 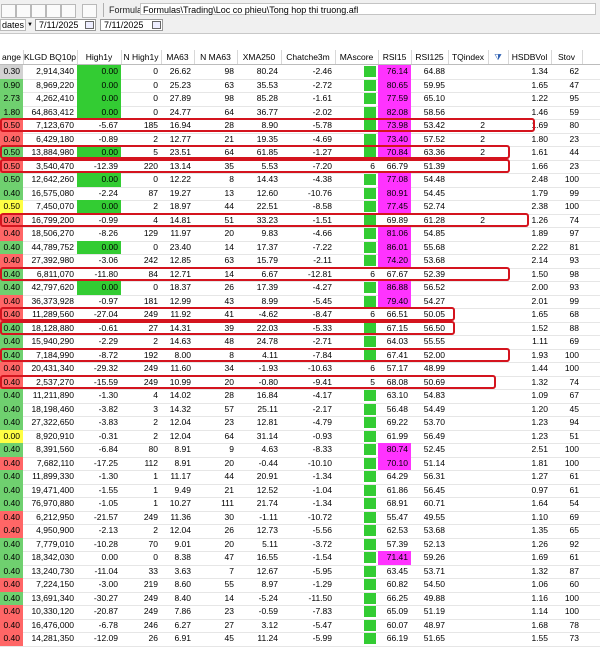 I want to click on column-header: MA63, so click(x=178, y=57).